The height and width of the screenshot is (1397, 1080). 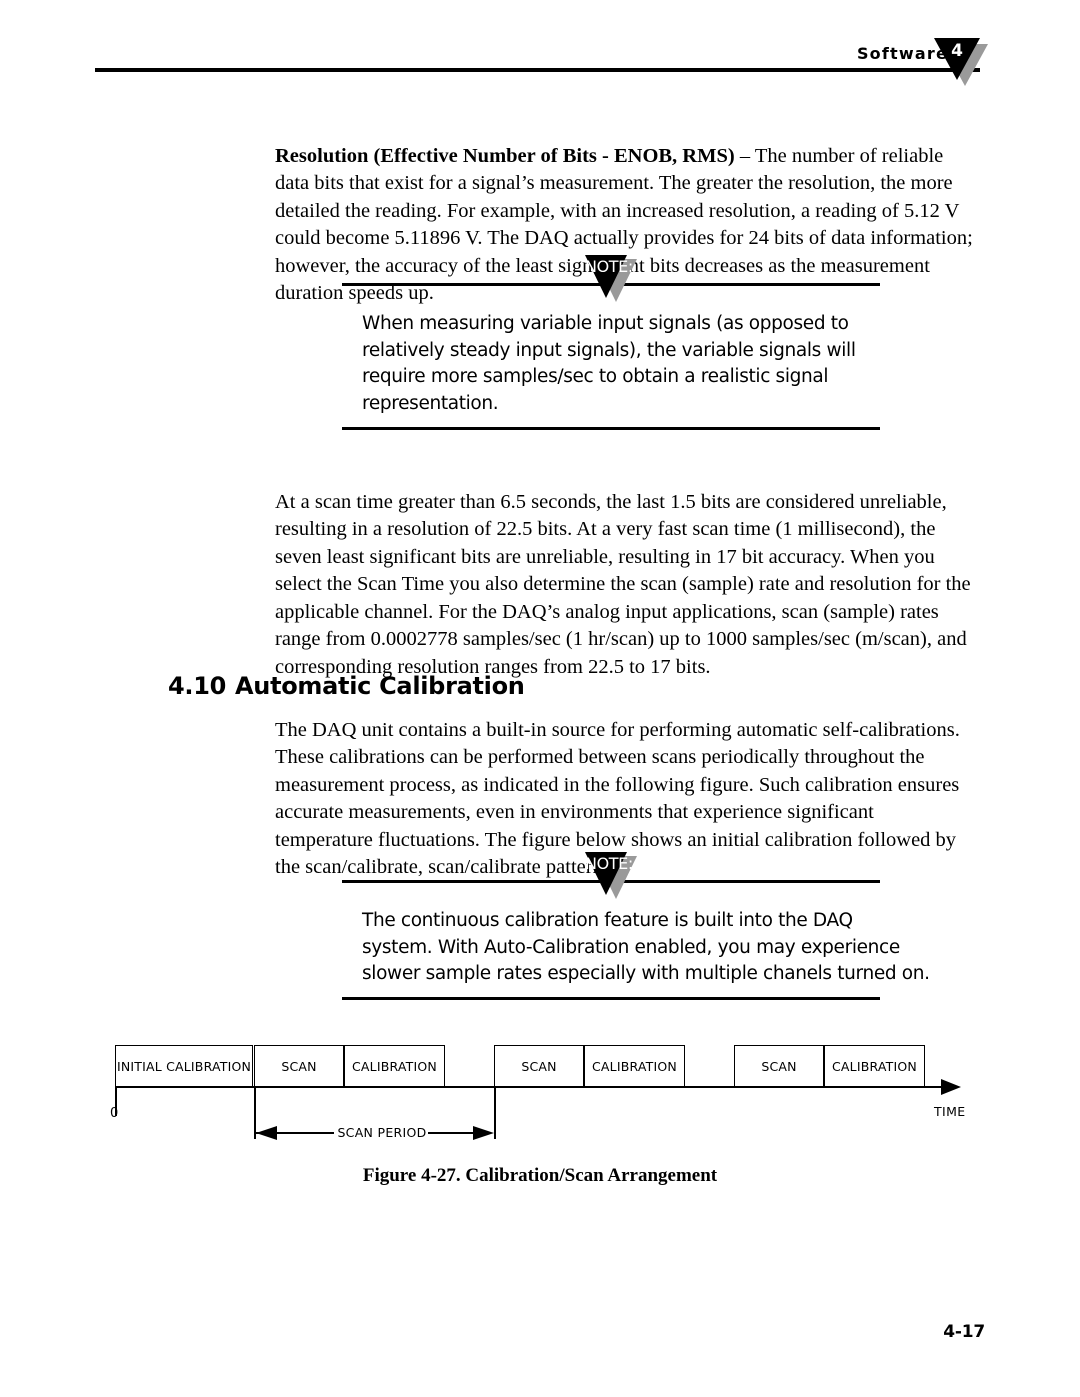 I want to click on section-title: Automatic Calibration, so click(x=380, y=685).